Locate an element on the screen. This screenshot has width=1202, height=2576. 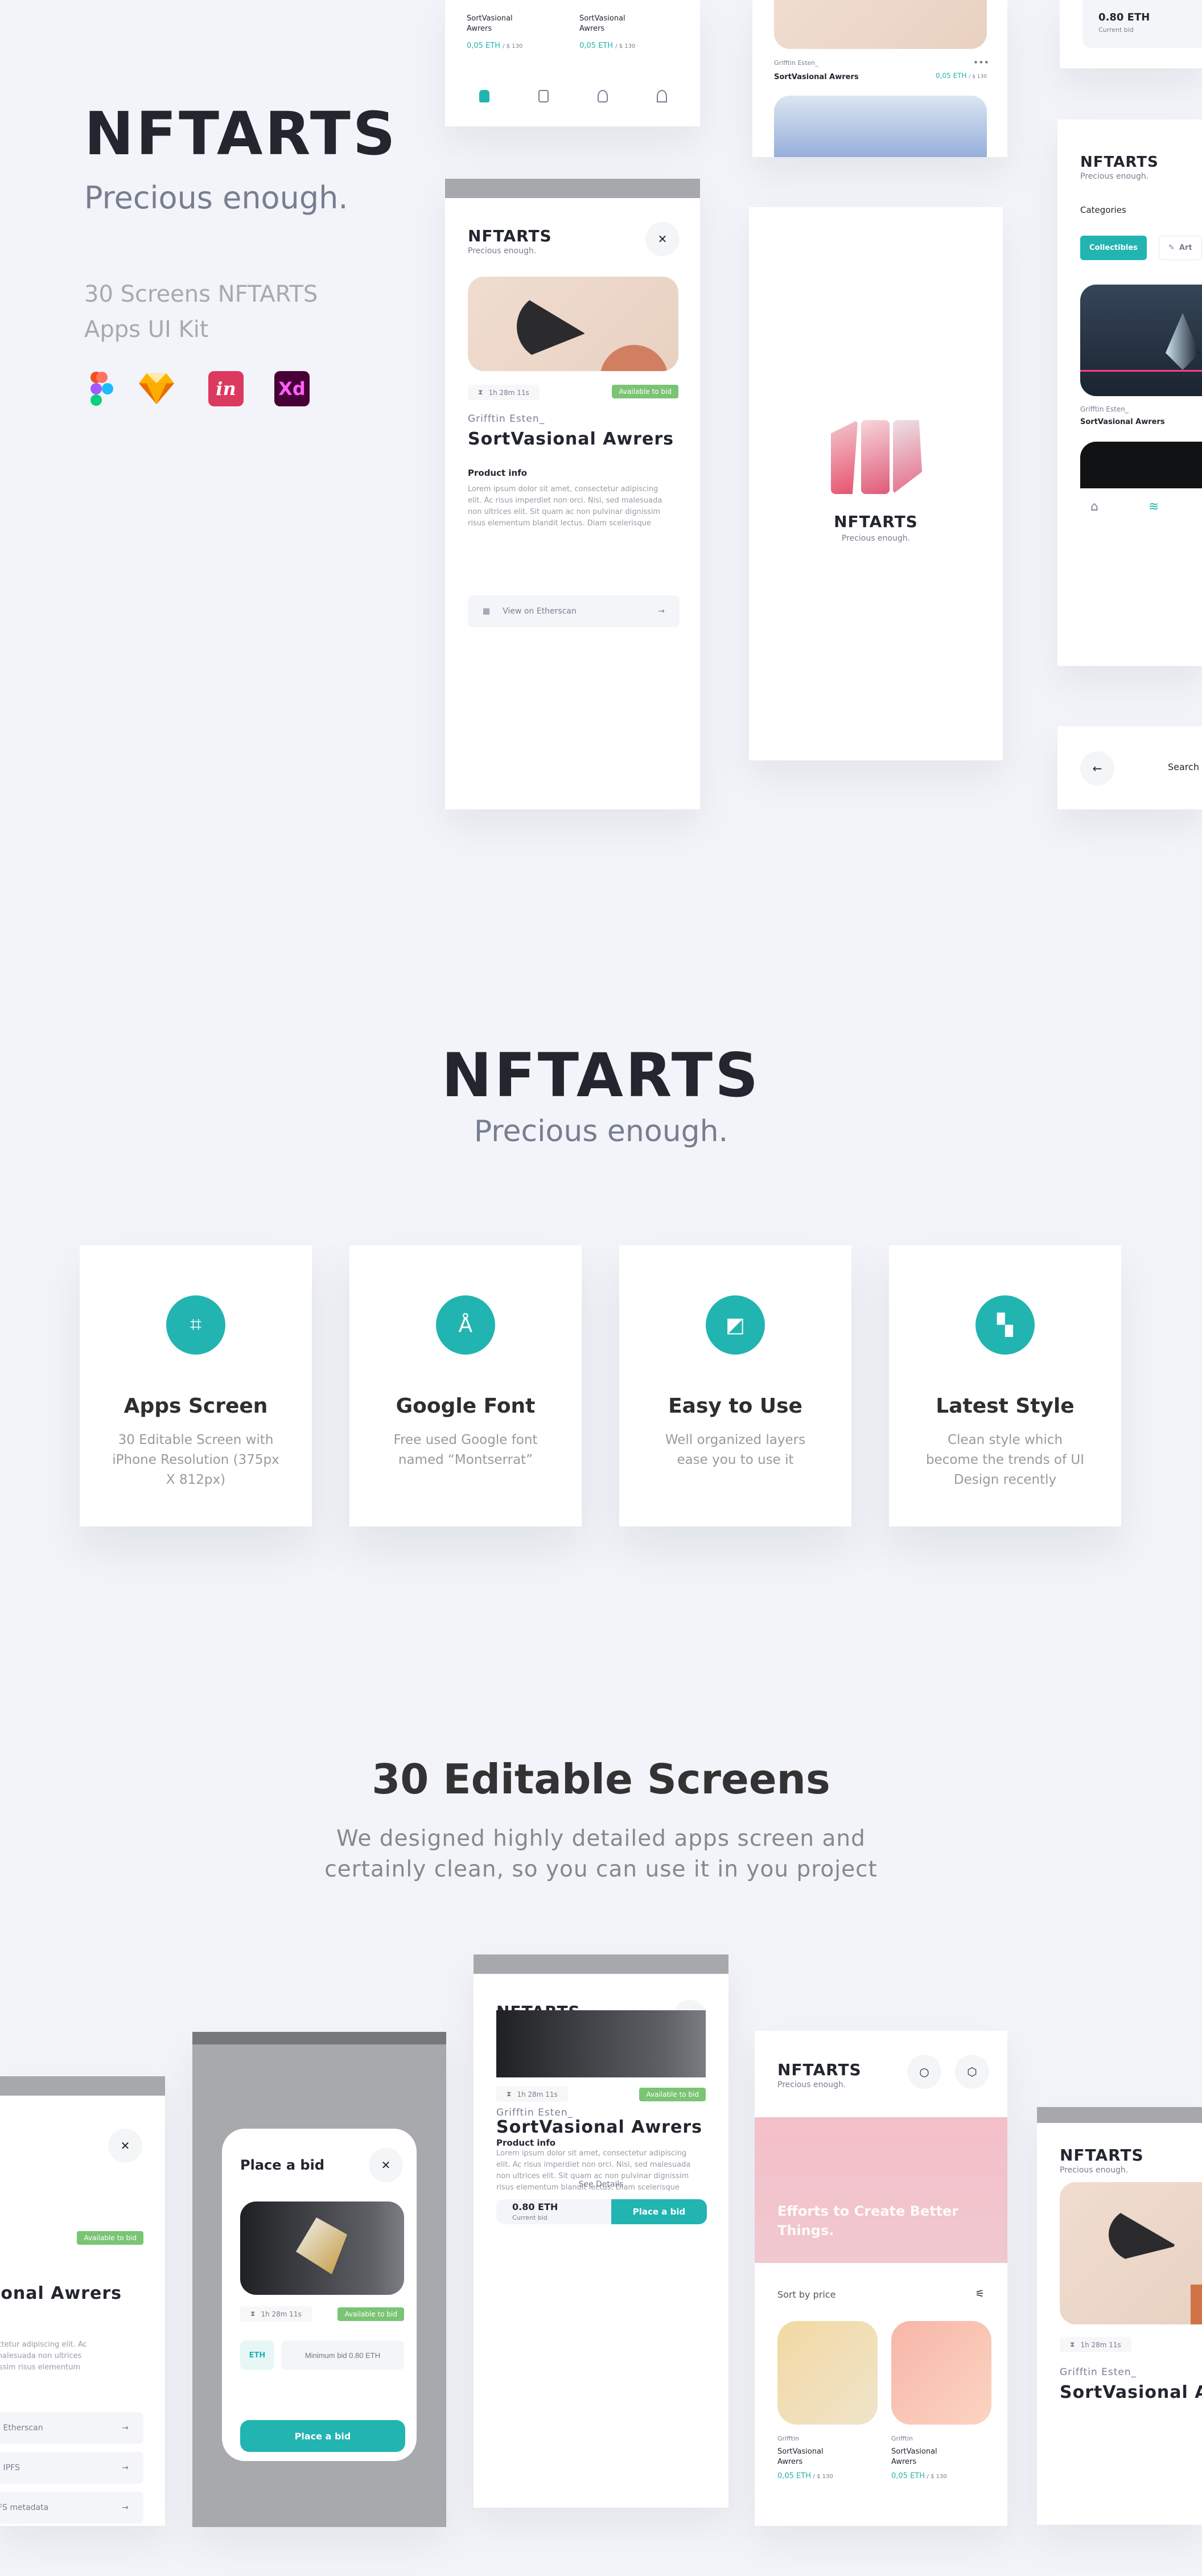
currency-selector: ETH is located at coordinates (257, 2355).